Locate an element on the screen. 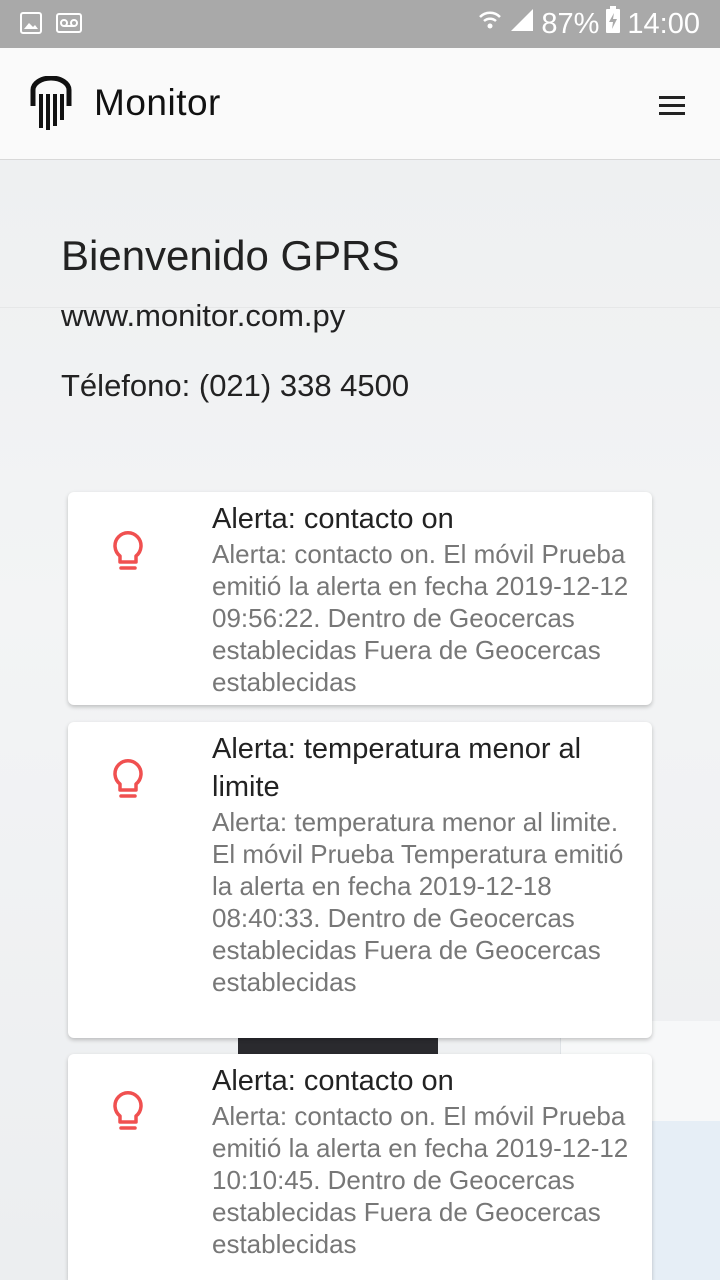 The image size is (720, 1280). clock: 14:00 is located at coordinates (663, 23).